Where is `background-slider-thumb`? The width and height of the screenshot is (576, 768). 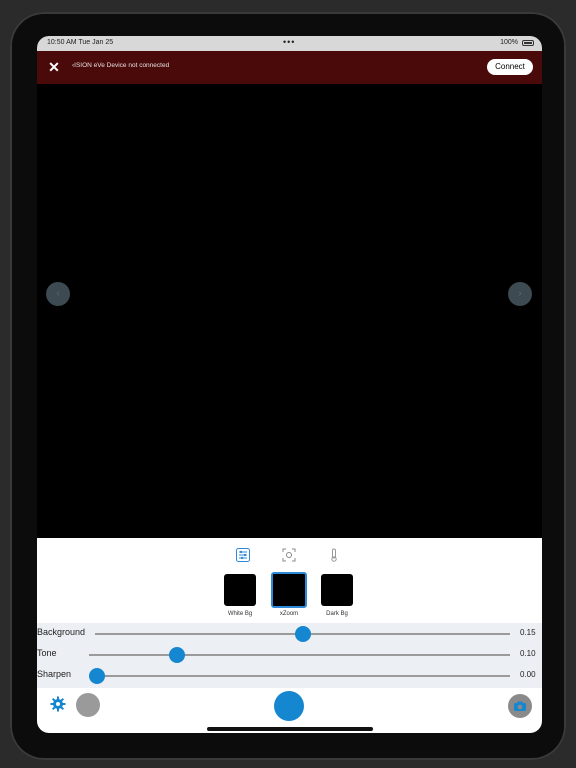
background-slider-thumb is located at coordinates (302, 634).